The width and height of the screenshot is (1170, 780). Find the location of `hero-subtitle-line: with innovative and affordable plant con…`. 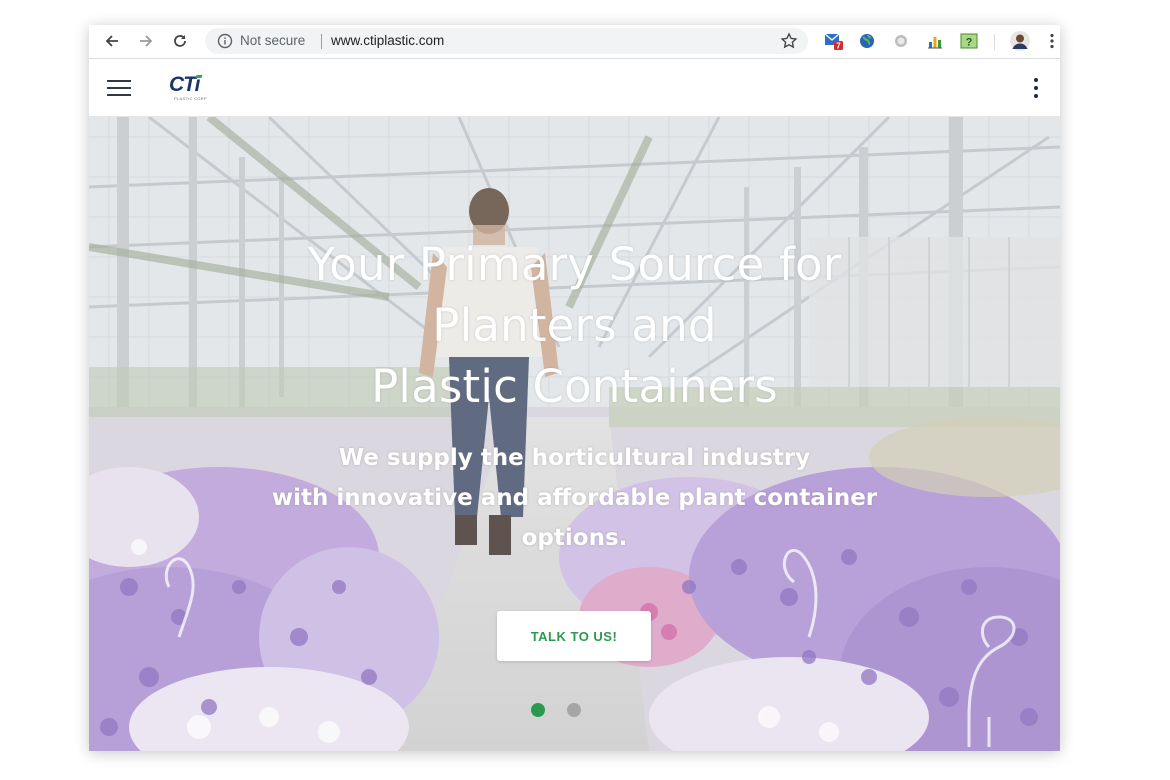

hero-subtitle-line: with innovative and affordable plant con… is located at coordinates (574, 498).